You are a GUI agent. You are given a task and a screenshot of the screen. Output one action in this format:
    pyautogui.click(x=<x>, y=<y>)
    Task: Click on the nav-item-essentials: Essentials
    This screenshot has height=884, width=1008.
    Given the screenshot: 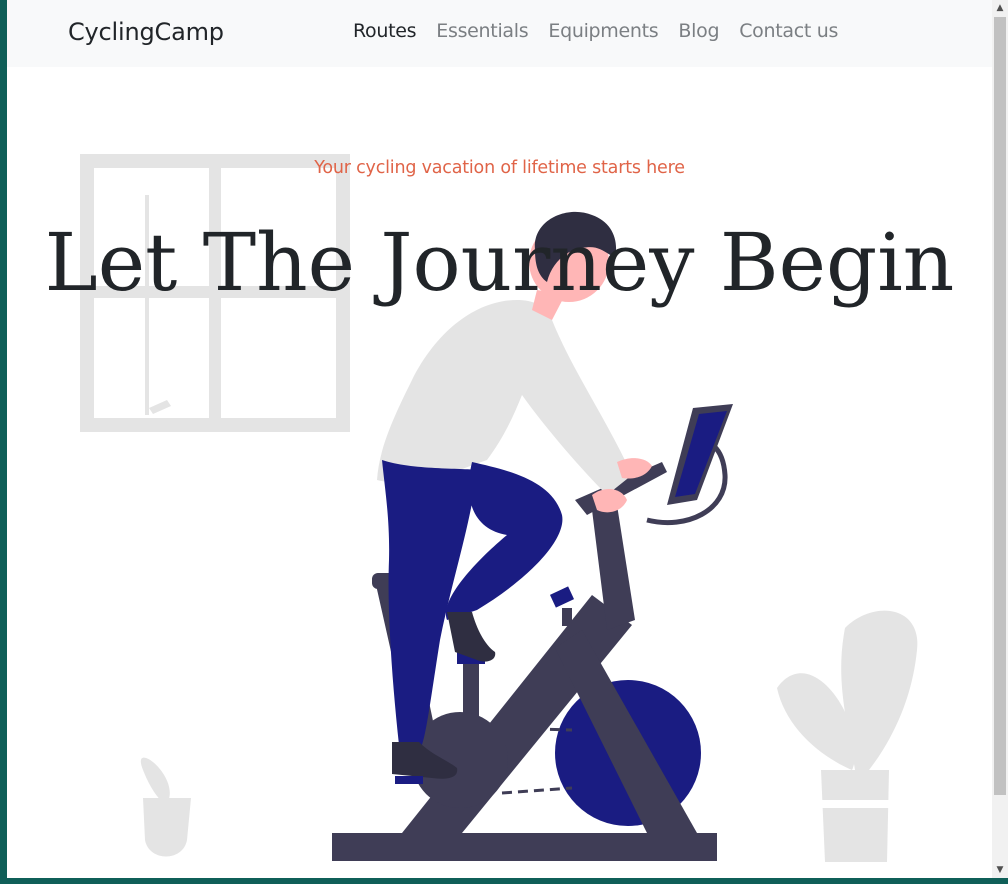 What is the action you would take?
    pyautogui.click(x=482, y=31)
    